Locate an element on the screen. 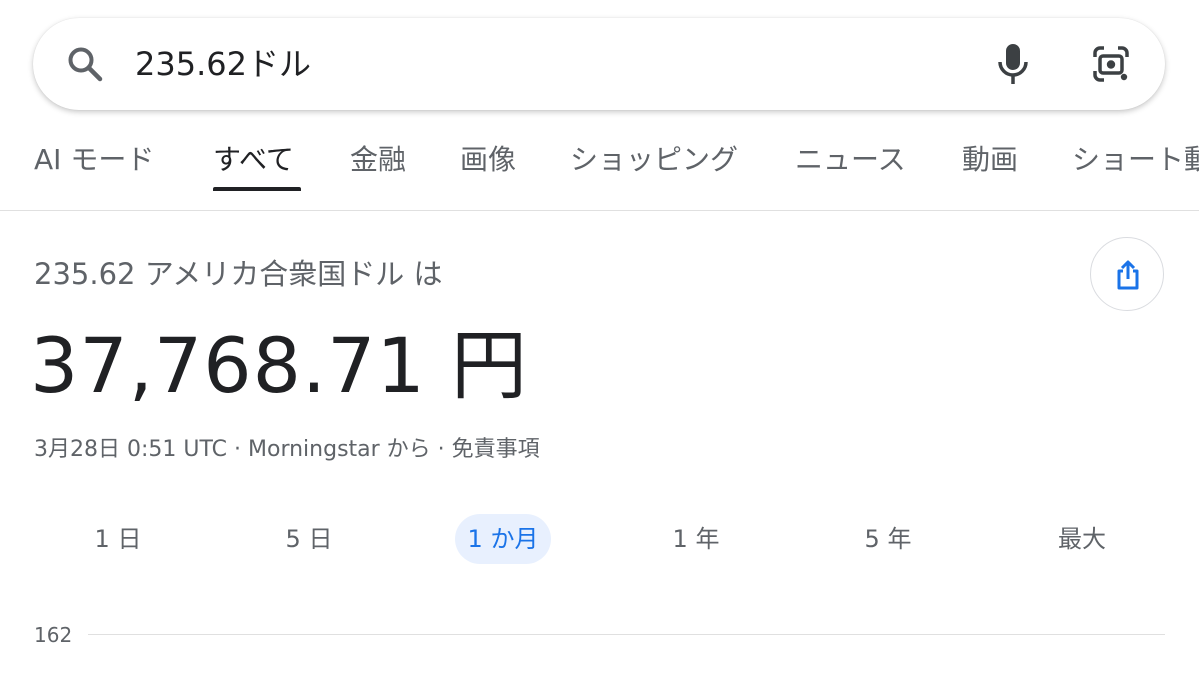 This screenshot has height=675, width=1199. active-tab-indicator is located at coordinates (257, 189).